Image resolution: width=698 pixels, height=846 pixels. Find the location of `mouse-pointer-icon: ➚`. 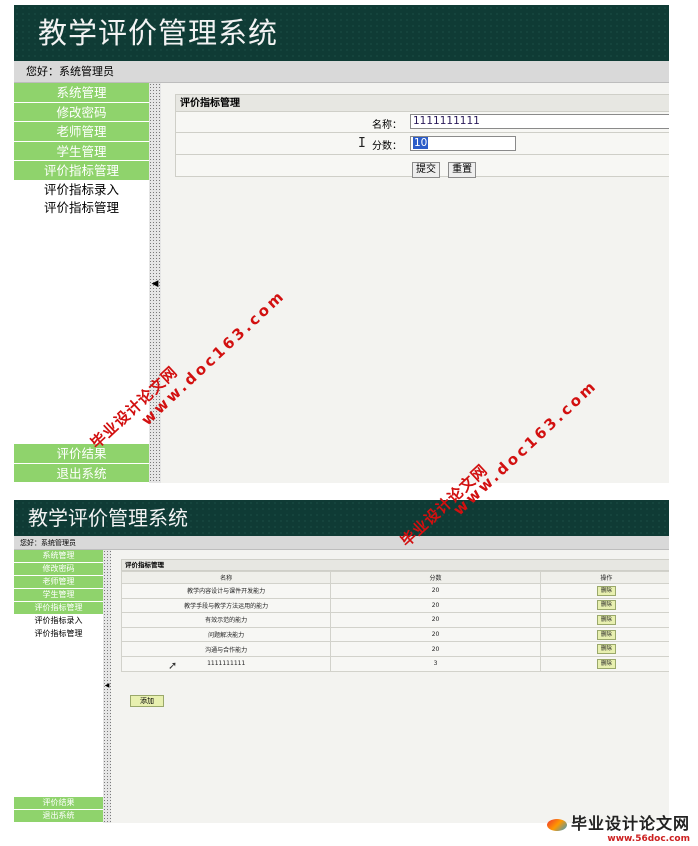

mouse-pointer-icon: ➚ is located at coordinates (173, 665).